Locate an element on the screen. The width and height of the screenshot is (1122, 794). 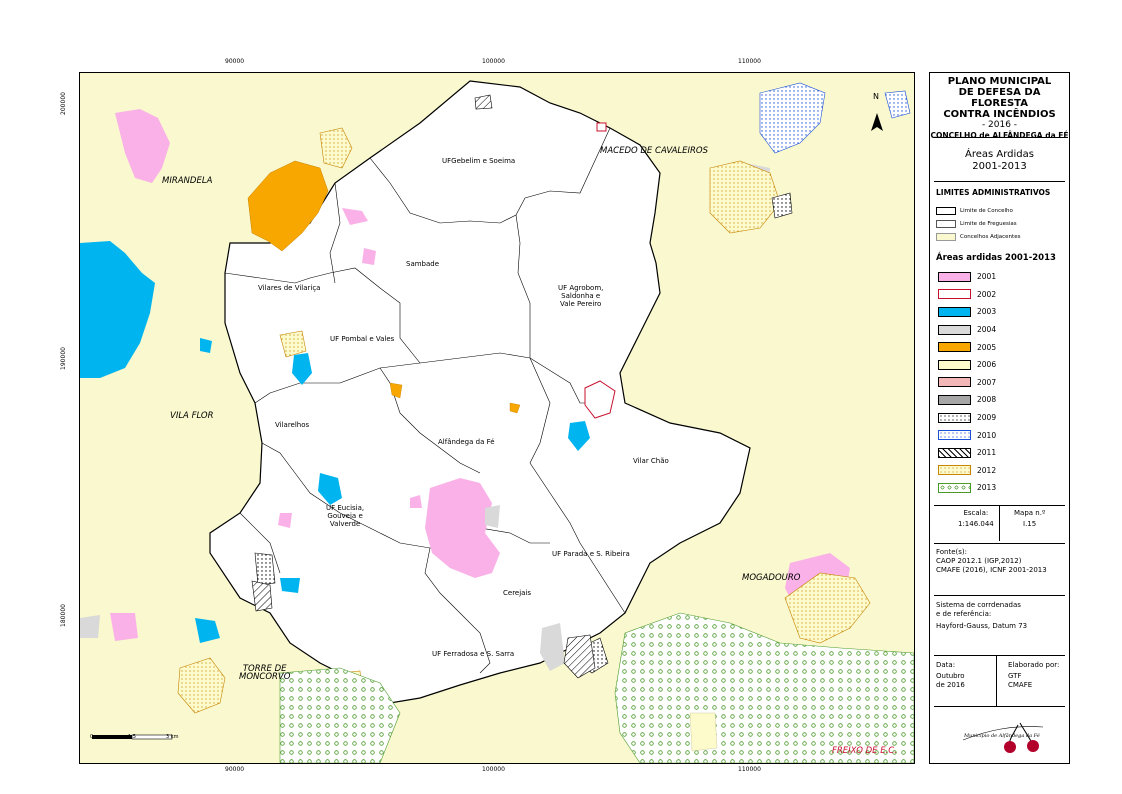
legend-2007: 2007 is located at coordinates (999, 383).